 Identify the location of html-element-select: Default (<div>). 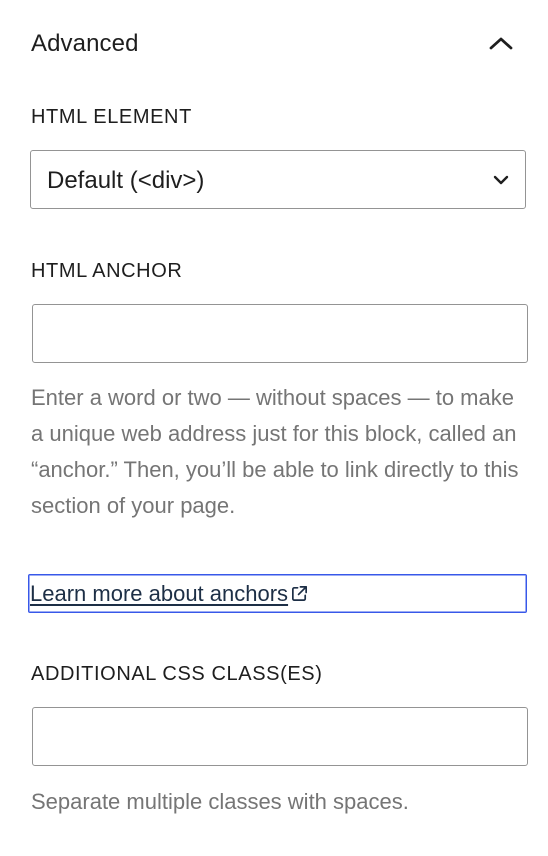
(278, 179).